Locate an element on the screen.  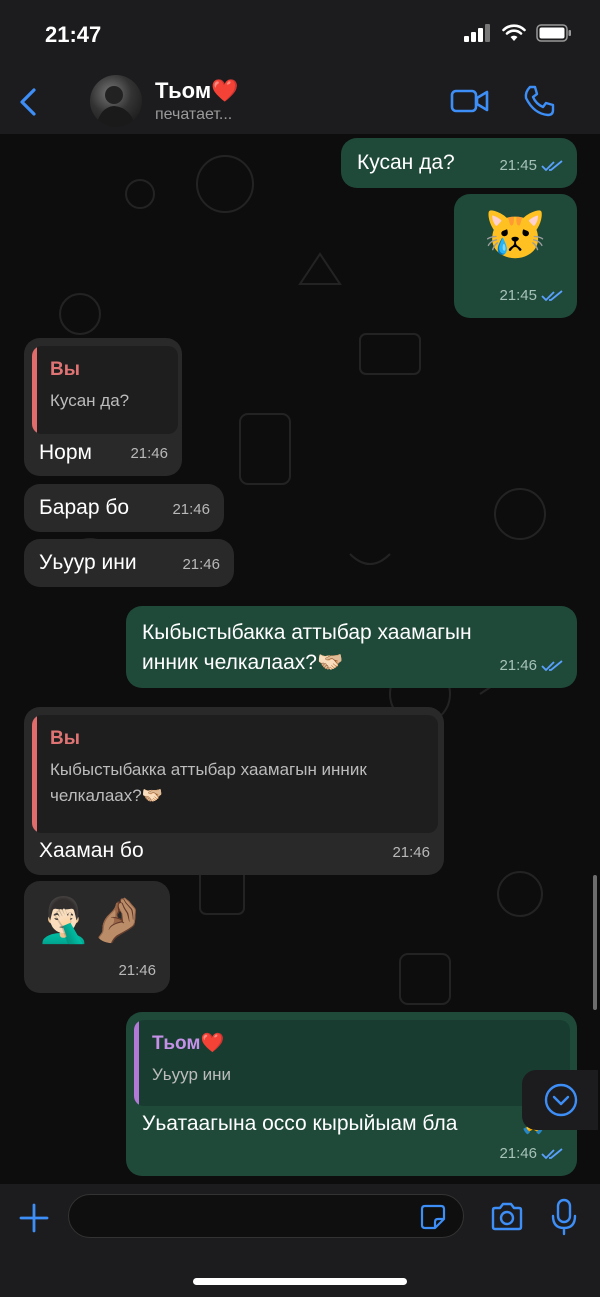
reply-author: Тьом❤️ is located at coordinates (188, 1043).